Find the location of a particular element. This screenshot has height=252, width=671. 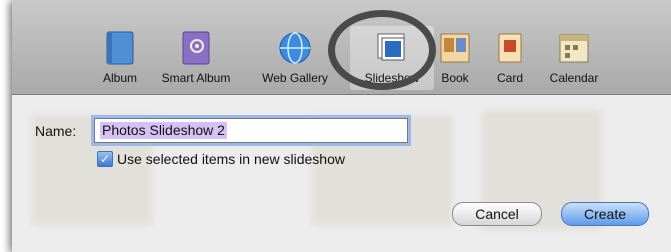

toolbar-item-web-gallery: Web Gallery is located at coordinates (295, 60).